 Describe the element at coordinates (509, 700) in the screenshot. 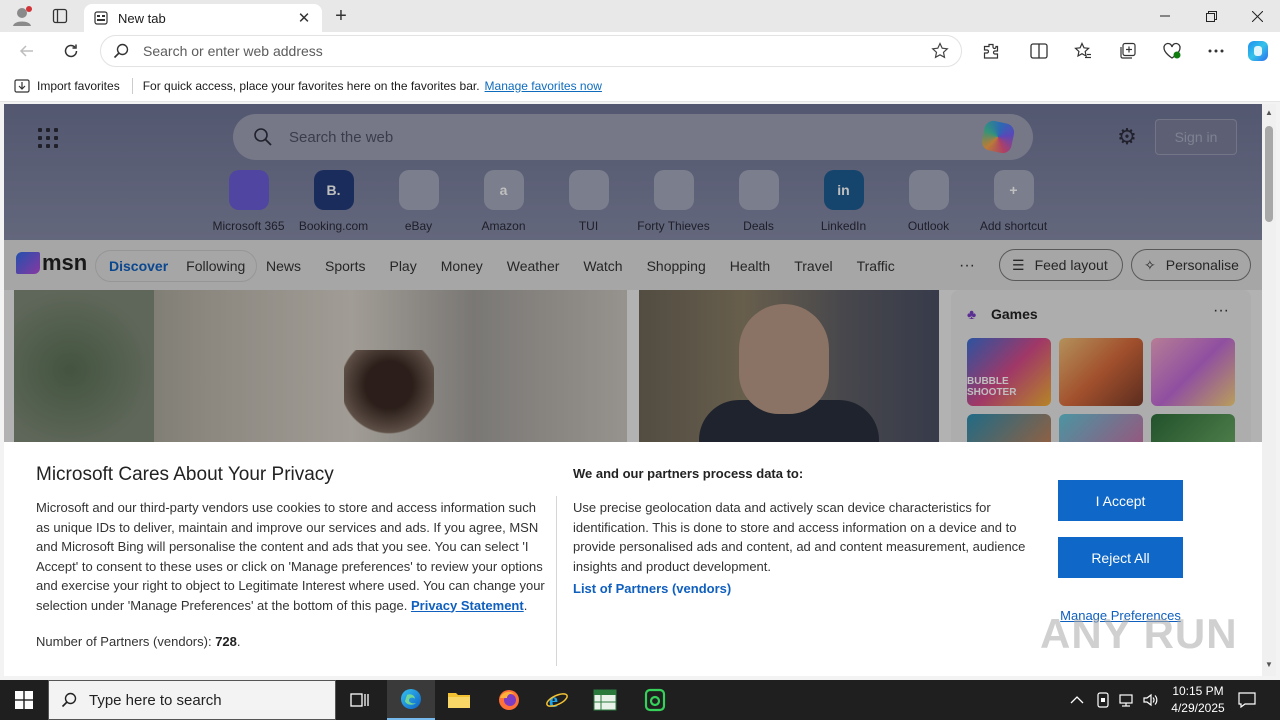

I see `firefox-icon` at that location.